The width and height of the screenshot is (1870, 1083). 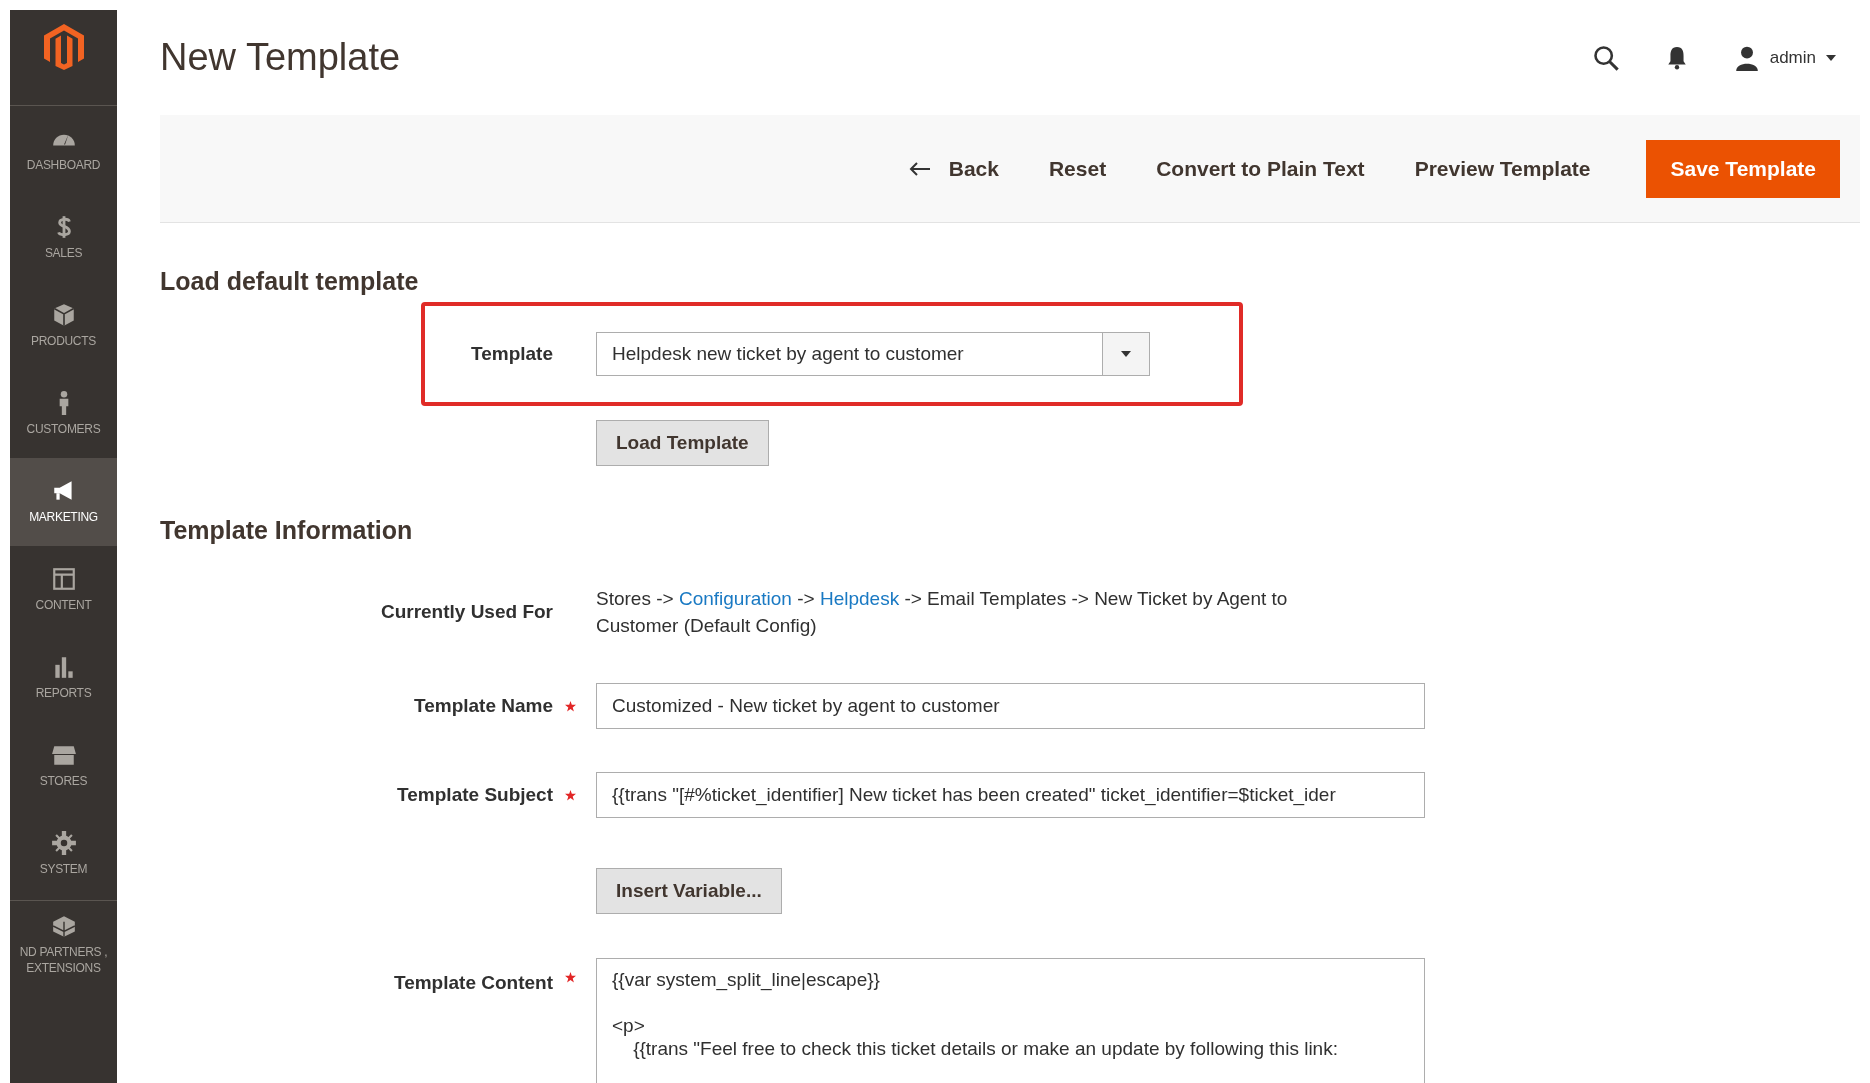 What do you see at coordinates (1010, 795) in the screenshot?
I see `input-field: {{trans "[#%ticket_identifier] New ticket has been created" ticket_identifier=$ticket_ider` at bounding box center [1010, 795].